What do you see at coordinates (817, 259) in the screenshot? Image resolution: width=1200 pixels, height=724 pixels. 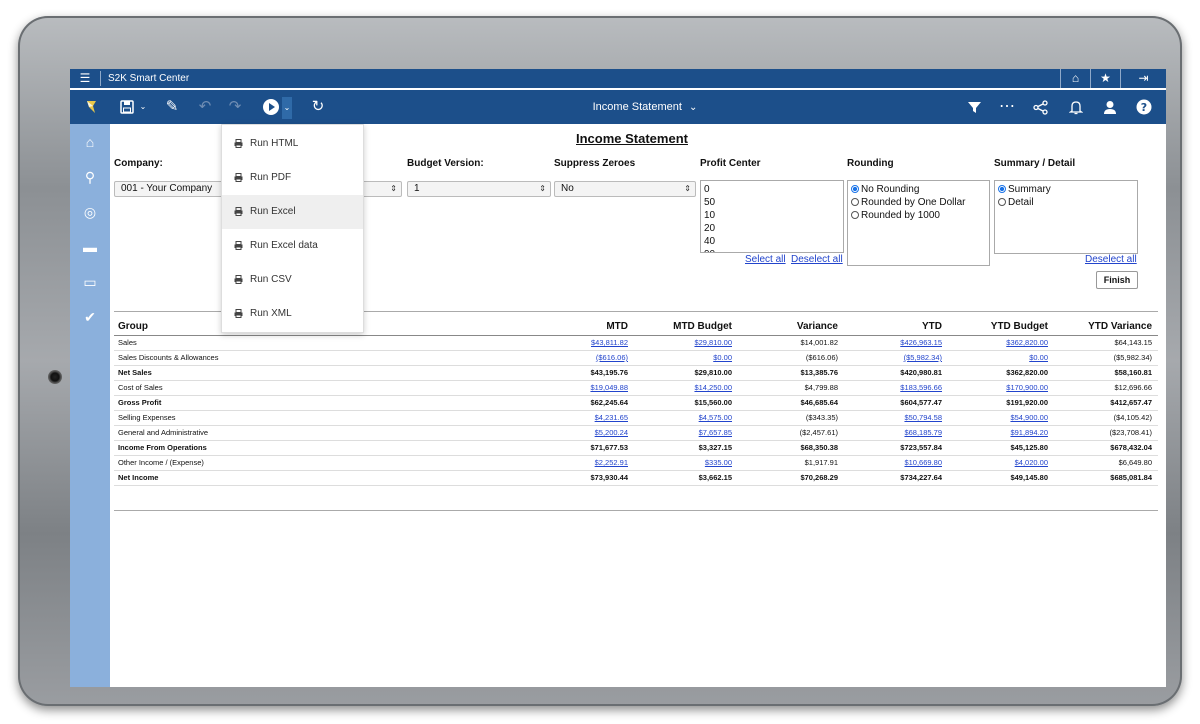 I see `deselect-all-link: Deselect all` at bounding box center [817, 259].